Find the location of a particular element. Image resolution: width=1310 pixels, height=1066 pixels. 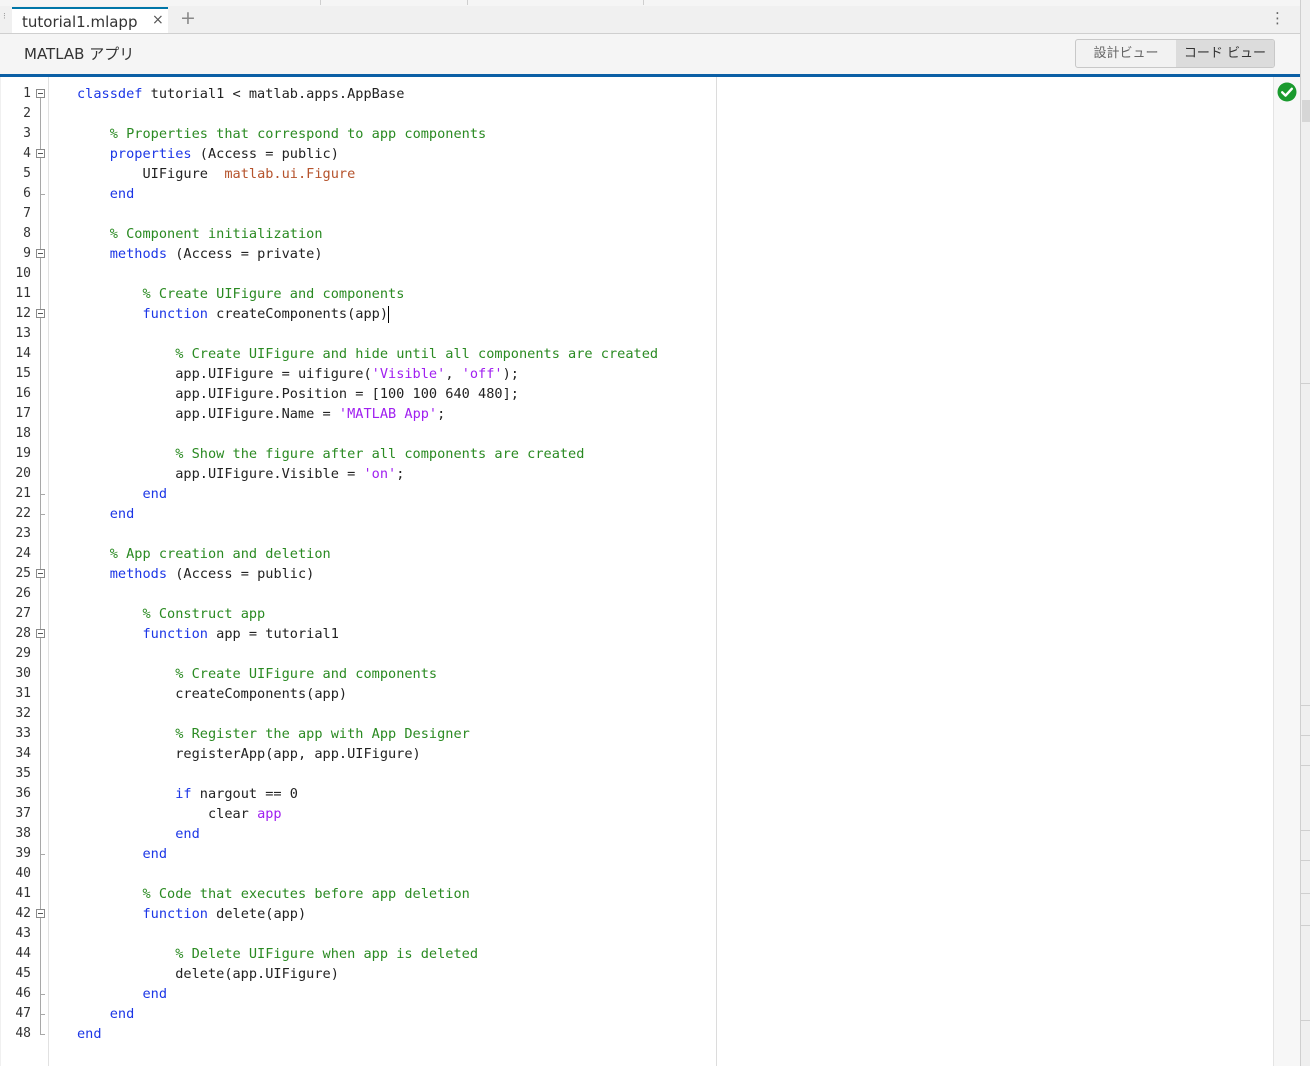

comment-token: % App creation and deletion is located at coordinates (220, 554).